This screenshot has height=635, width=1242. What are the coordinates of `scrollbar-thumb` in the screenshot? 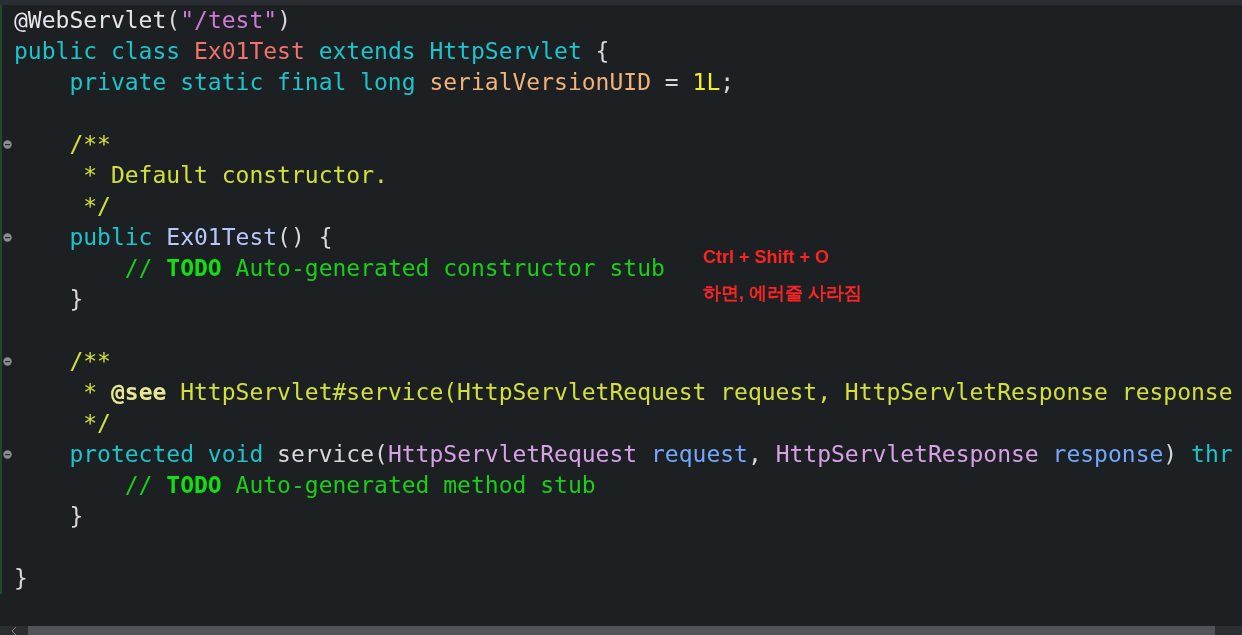 It's located at (621, 630).